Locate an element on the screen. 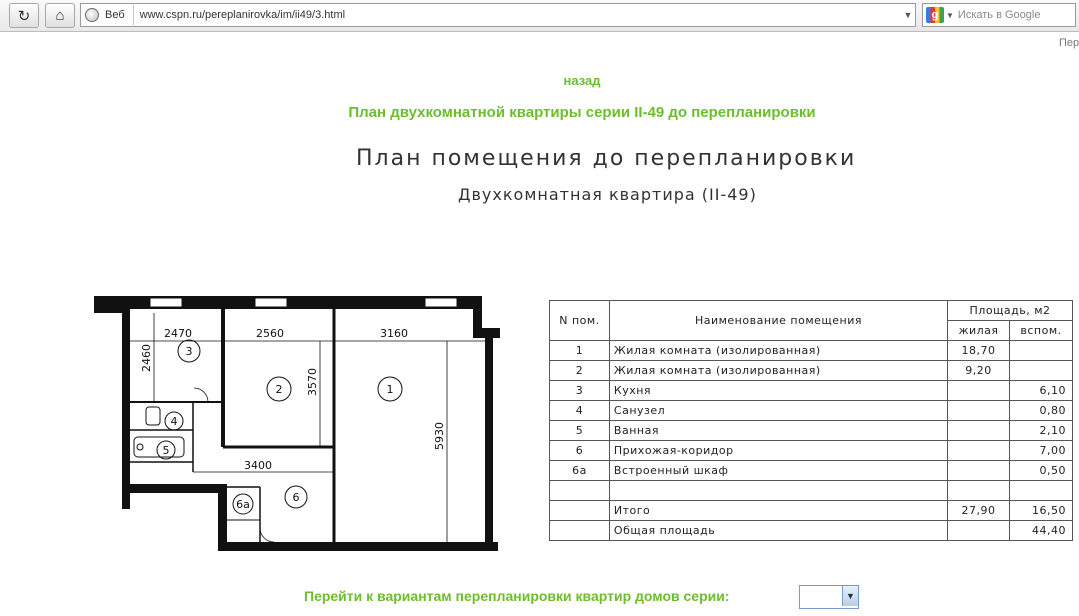 This screenshot has height=616, width=1079. cell-name: Встроенный шкаф is located at coordinates (778, 470).